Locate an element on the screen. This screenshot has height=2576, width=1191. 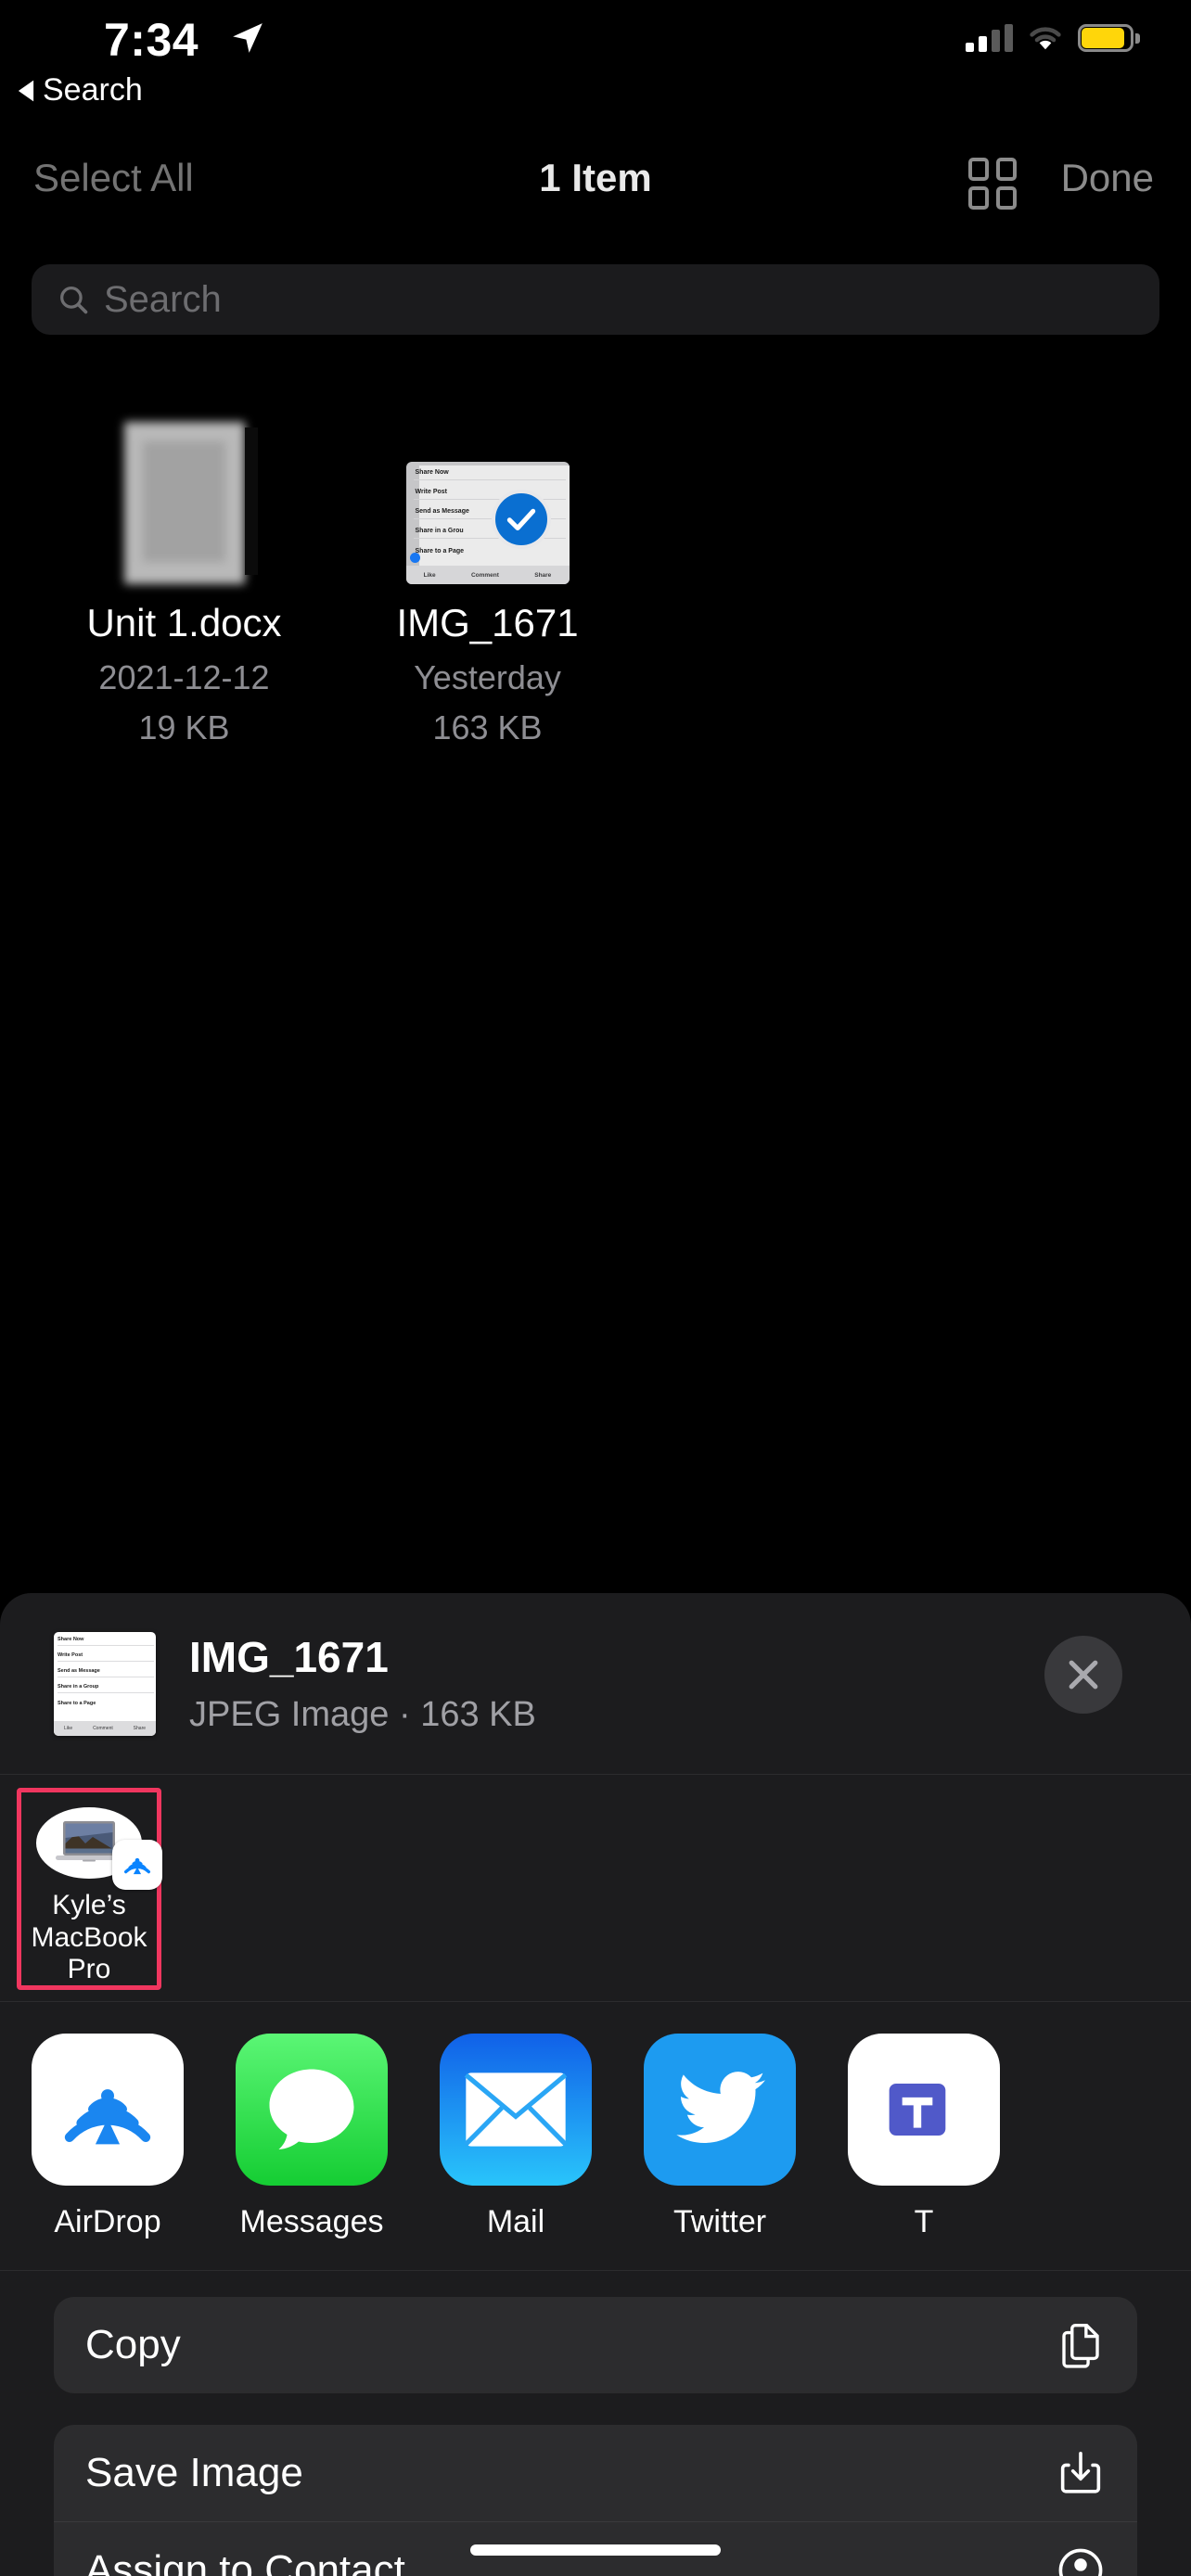
share-app-teams: T is located at coordinates (924, 2152).